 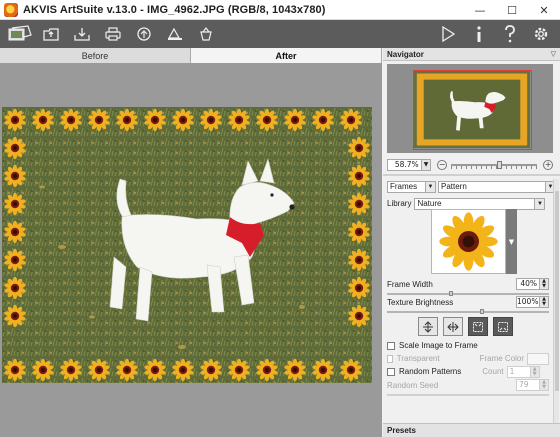 I want to click on save-icon, so click(x=81, y=34).